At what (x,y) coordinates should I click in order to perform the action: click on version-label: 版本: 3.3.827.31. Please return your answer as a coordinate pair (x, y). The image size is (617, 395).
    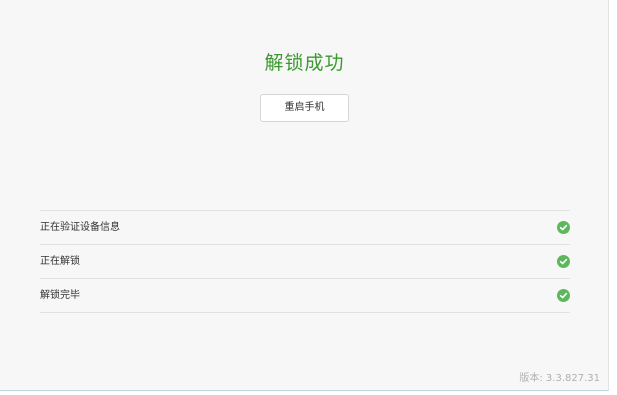
    Looking at the image, I should click on (559, 378).